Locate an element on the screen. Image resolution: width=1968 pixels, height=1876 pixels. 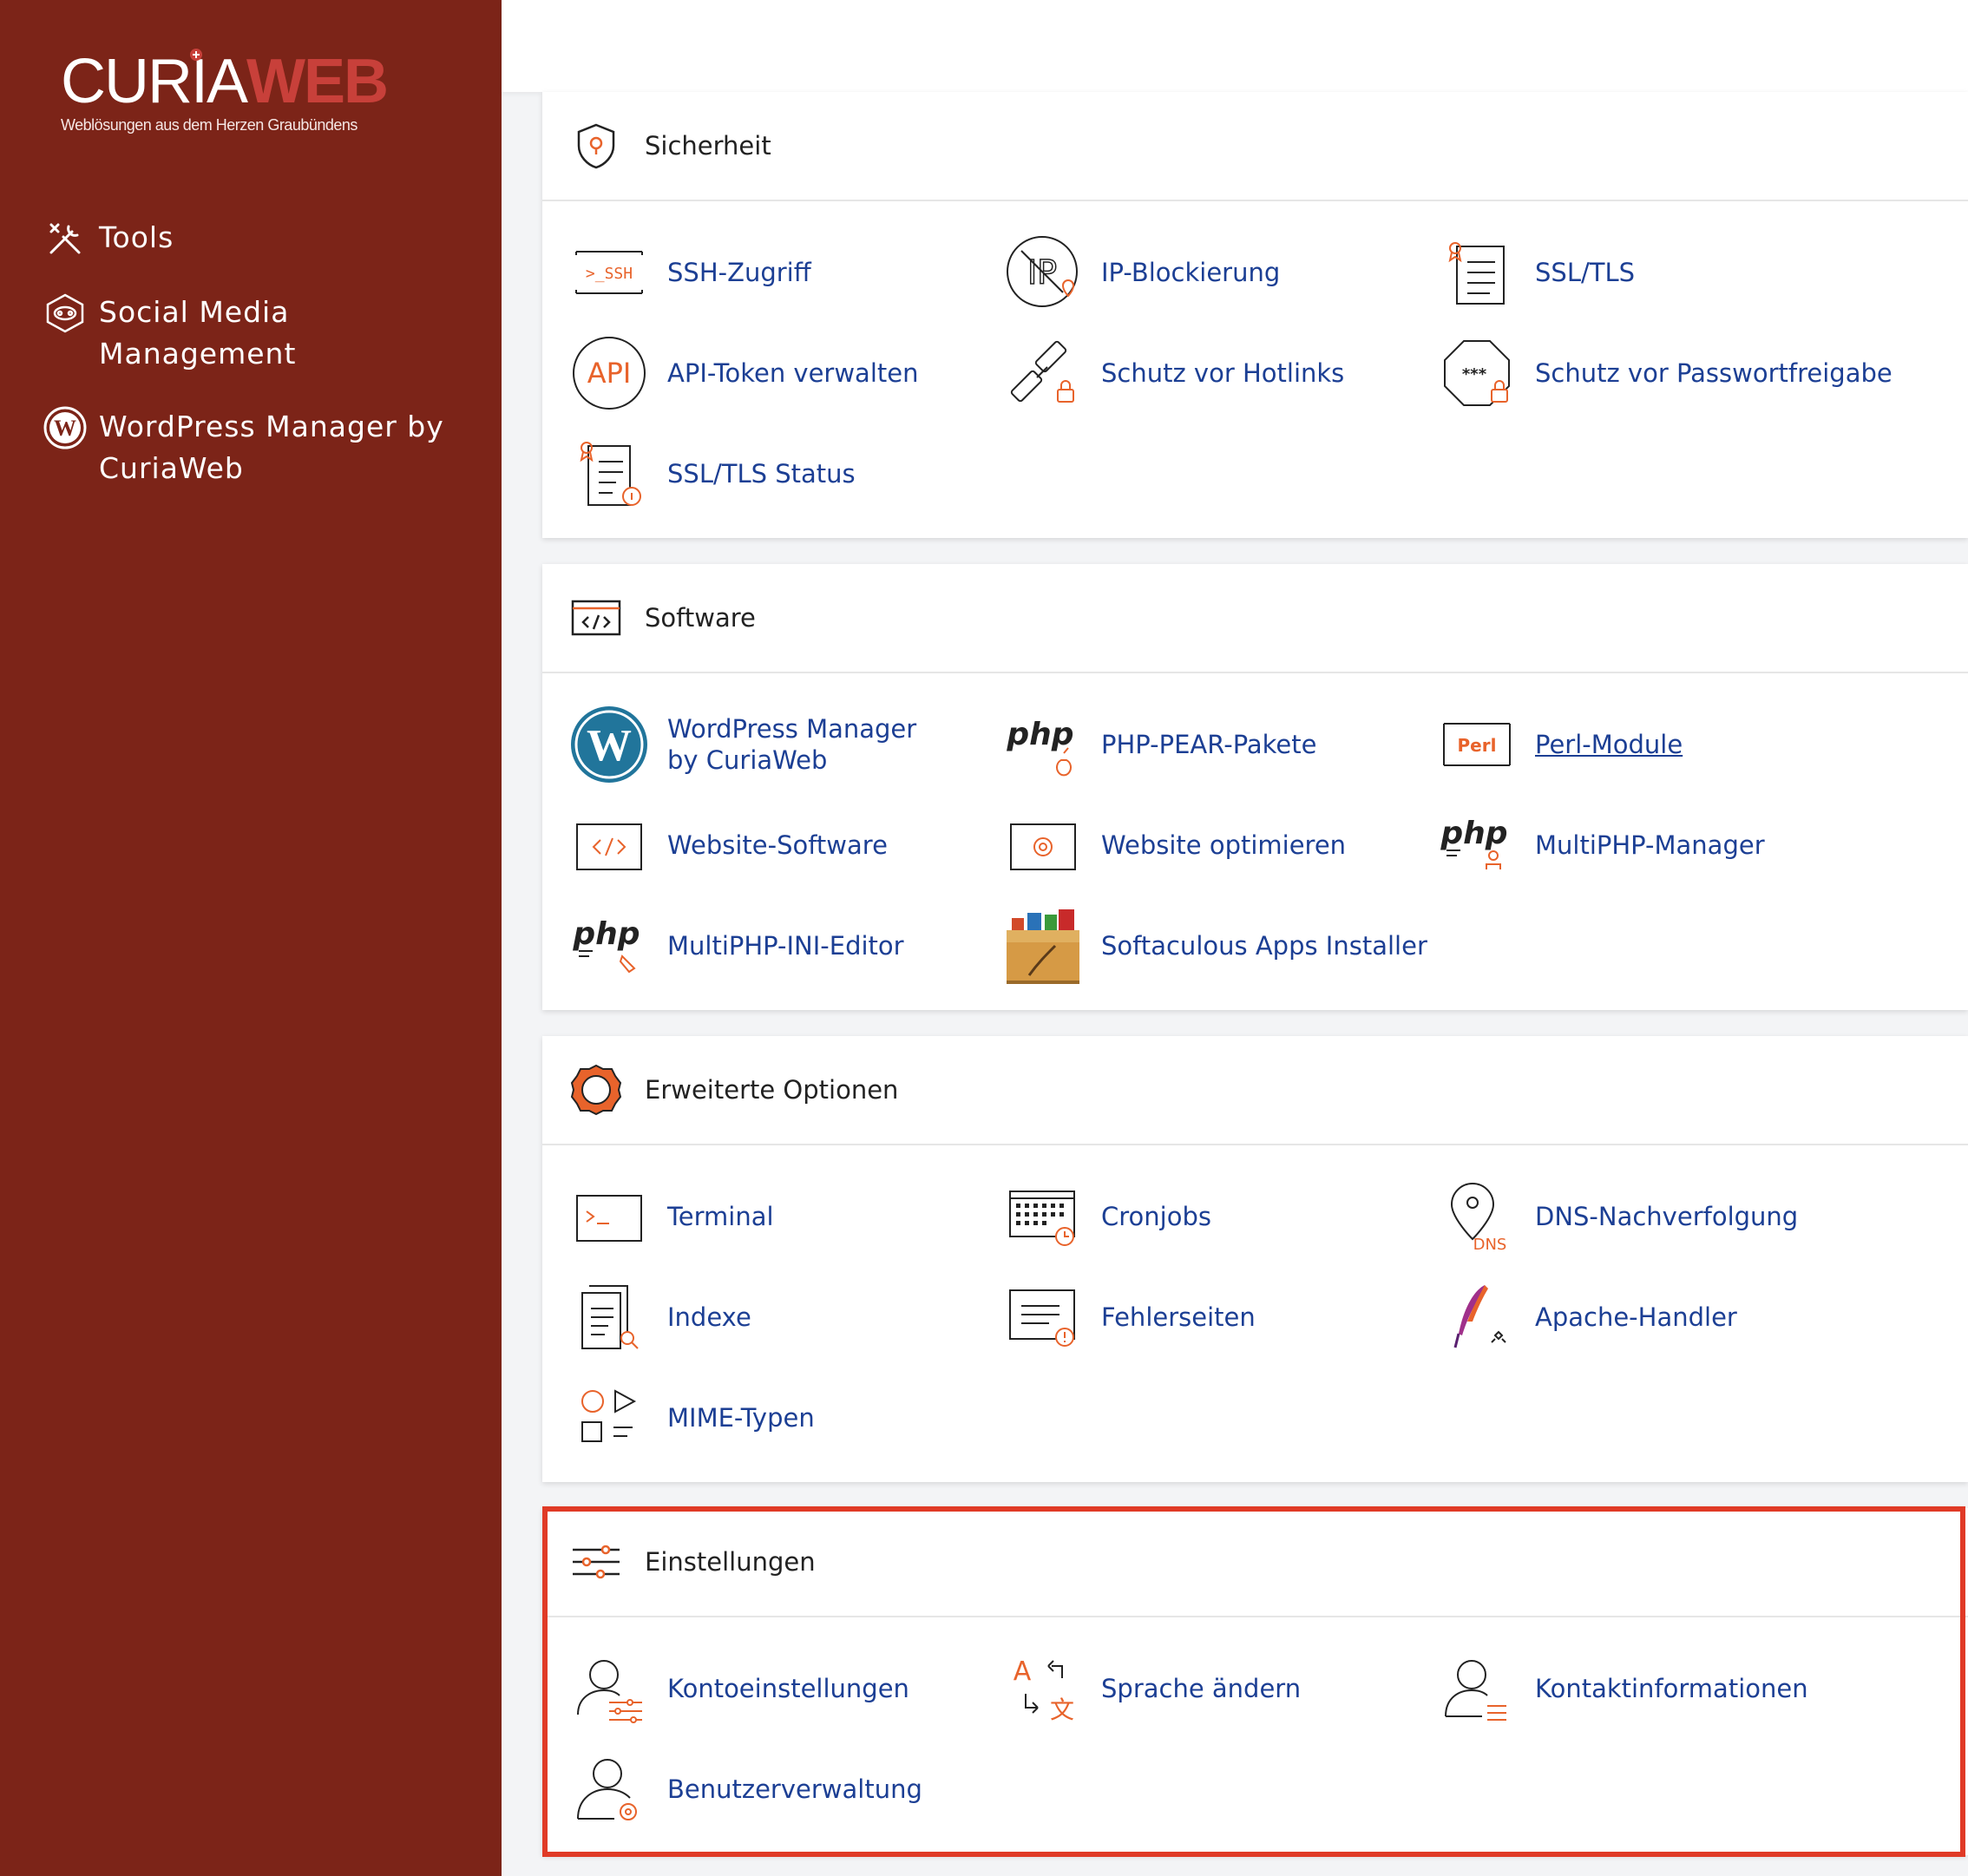
social-media-icon is located at coordinates (65, 313).